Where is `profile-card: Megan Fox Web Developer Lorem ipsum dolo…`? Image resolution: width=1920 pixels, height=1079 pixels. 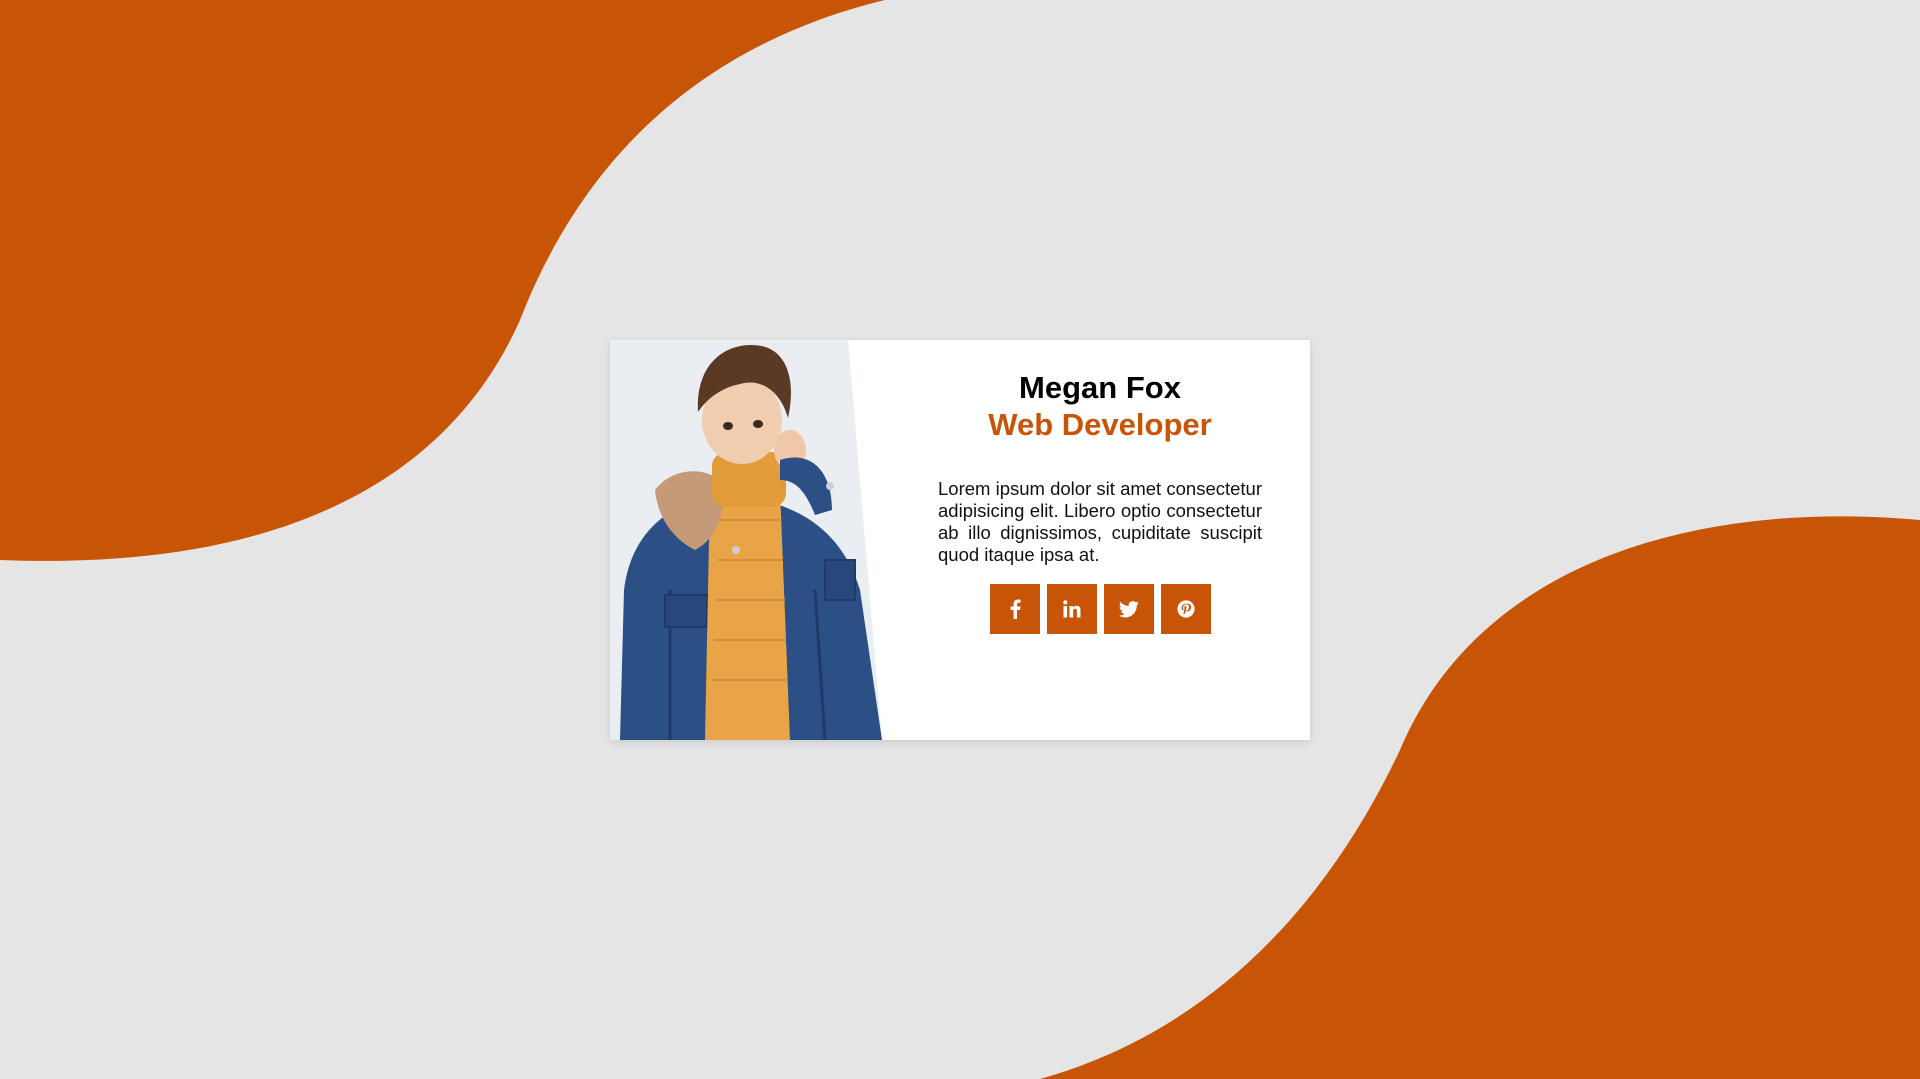 profile-card: Megan Fox Web Developer Lorem ipsum dolo… is located at coordinates (960, 540).